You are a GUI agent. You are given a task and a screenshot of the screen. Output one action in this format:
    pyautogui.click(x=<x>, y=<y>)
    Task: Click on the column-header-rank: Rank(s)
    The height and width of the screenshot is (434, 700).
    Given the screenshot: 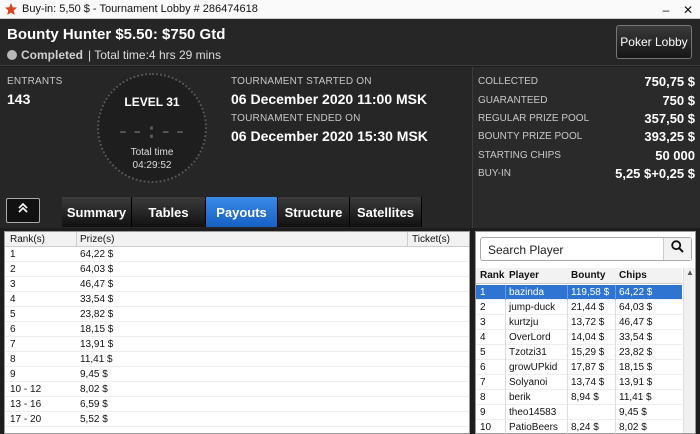 What is the action you would take?
    pyautogui.click(x=27, y=239)
    